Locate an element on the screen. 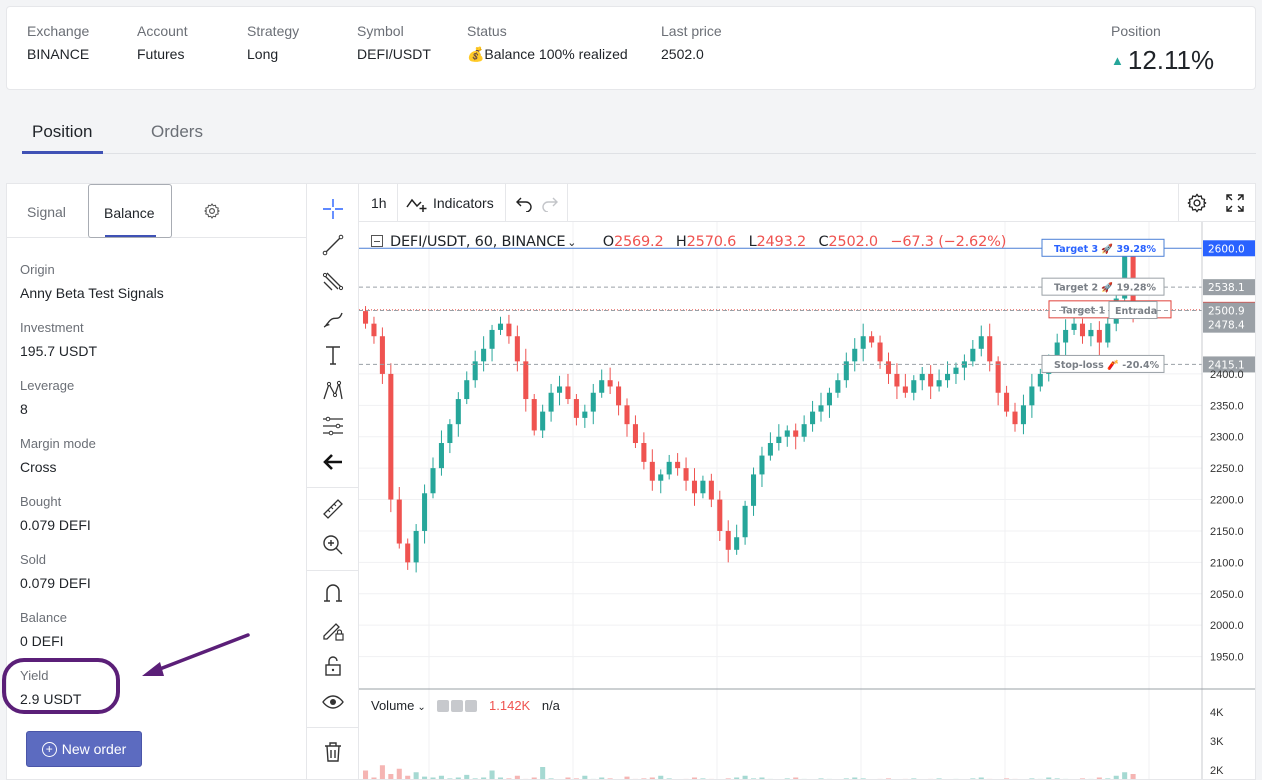 The width and height of the screenshot is (1262, 780). magnet-icon is located at coordinates (333, 593).